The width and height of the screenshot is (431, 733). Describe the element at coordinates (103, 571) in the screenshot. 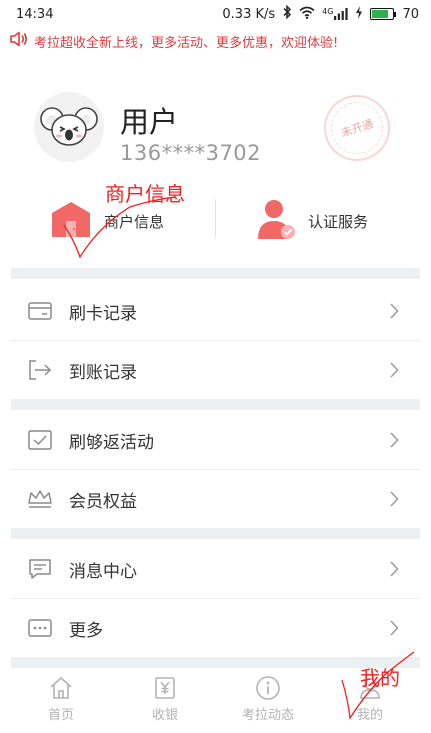

I see `message-center-label: 消息中心` at that location.